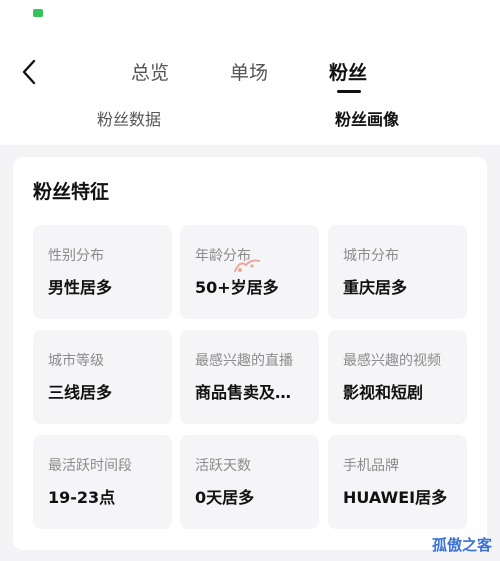 The width and height of the screenshot is (500, 561). I want to click on feature-value: 重庆居多, so click(375, 287).